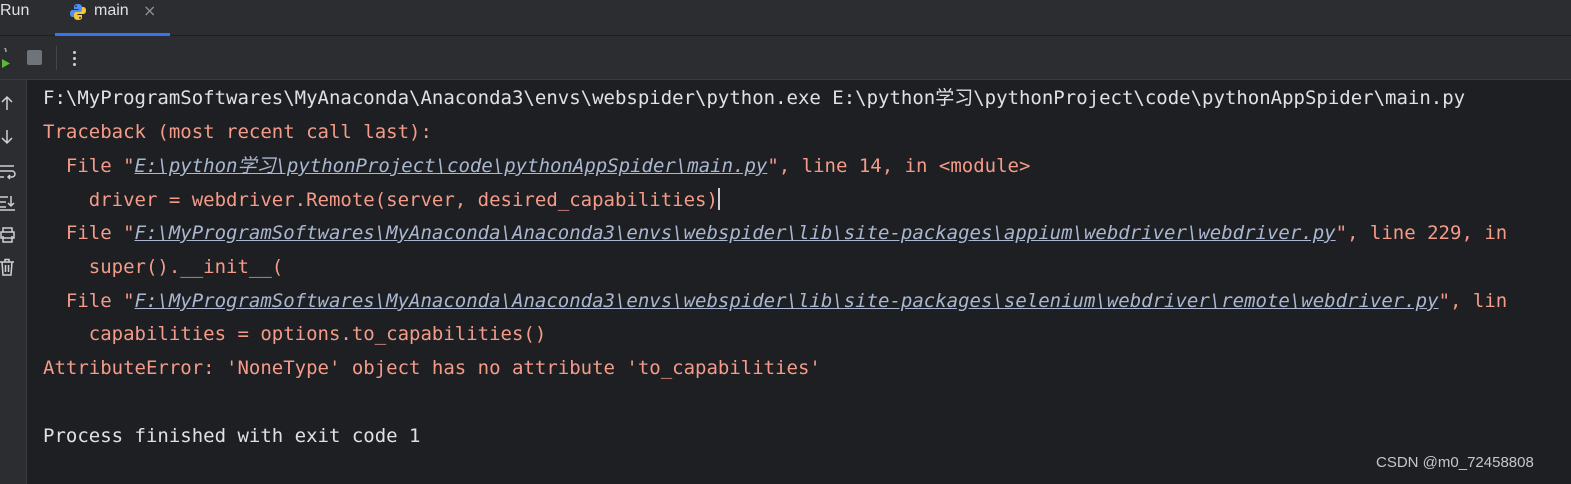 This screenshot has height=484, width=1571. Describe the element at coordinates (785, 18) in the screenshot. I see `run-tool-window-header: Run main ×` at that location.